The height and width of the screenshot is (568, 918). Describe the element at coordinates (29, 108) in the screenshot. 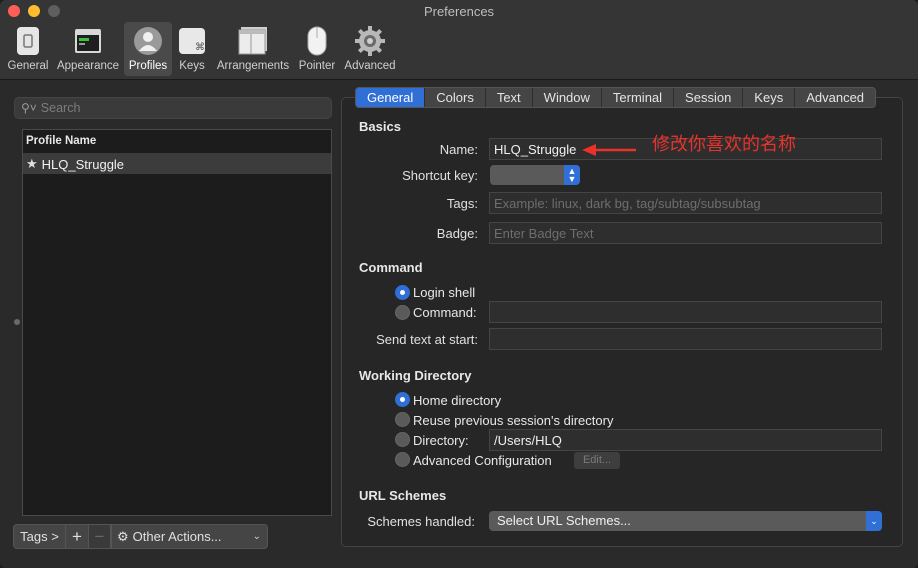

I see `search-icon: ⚲˅` at that location.